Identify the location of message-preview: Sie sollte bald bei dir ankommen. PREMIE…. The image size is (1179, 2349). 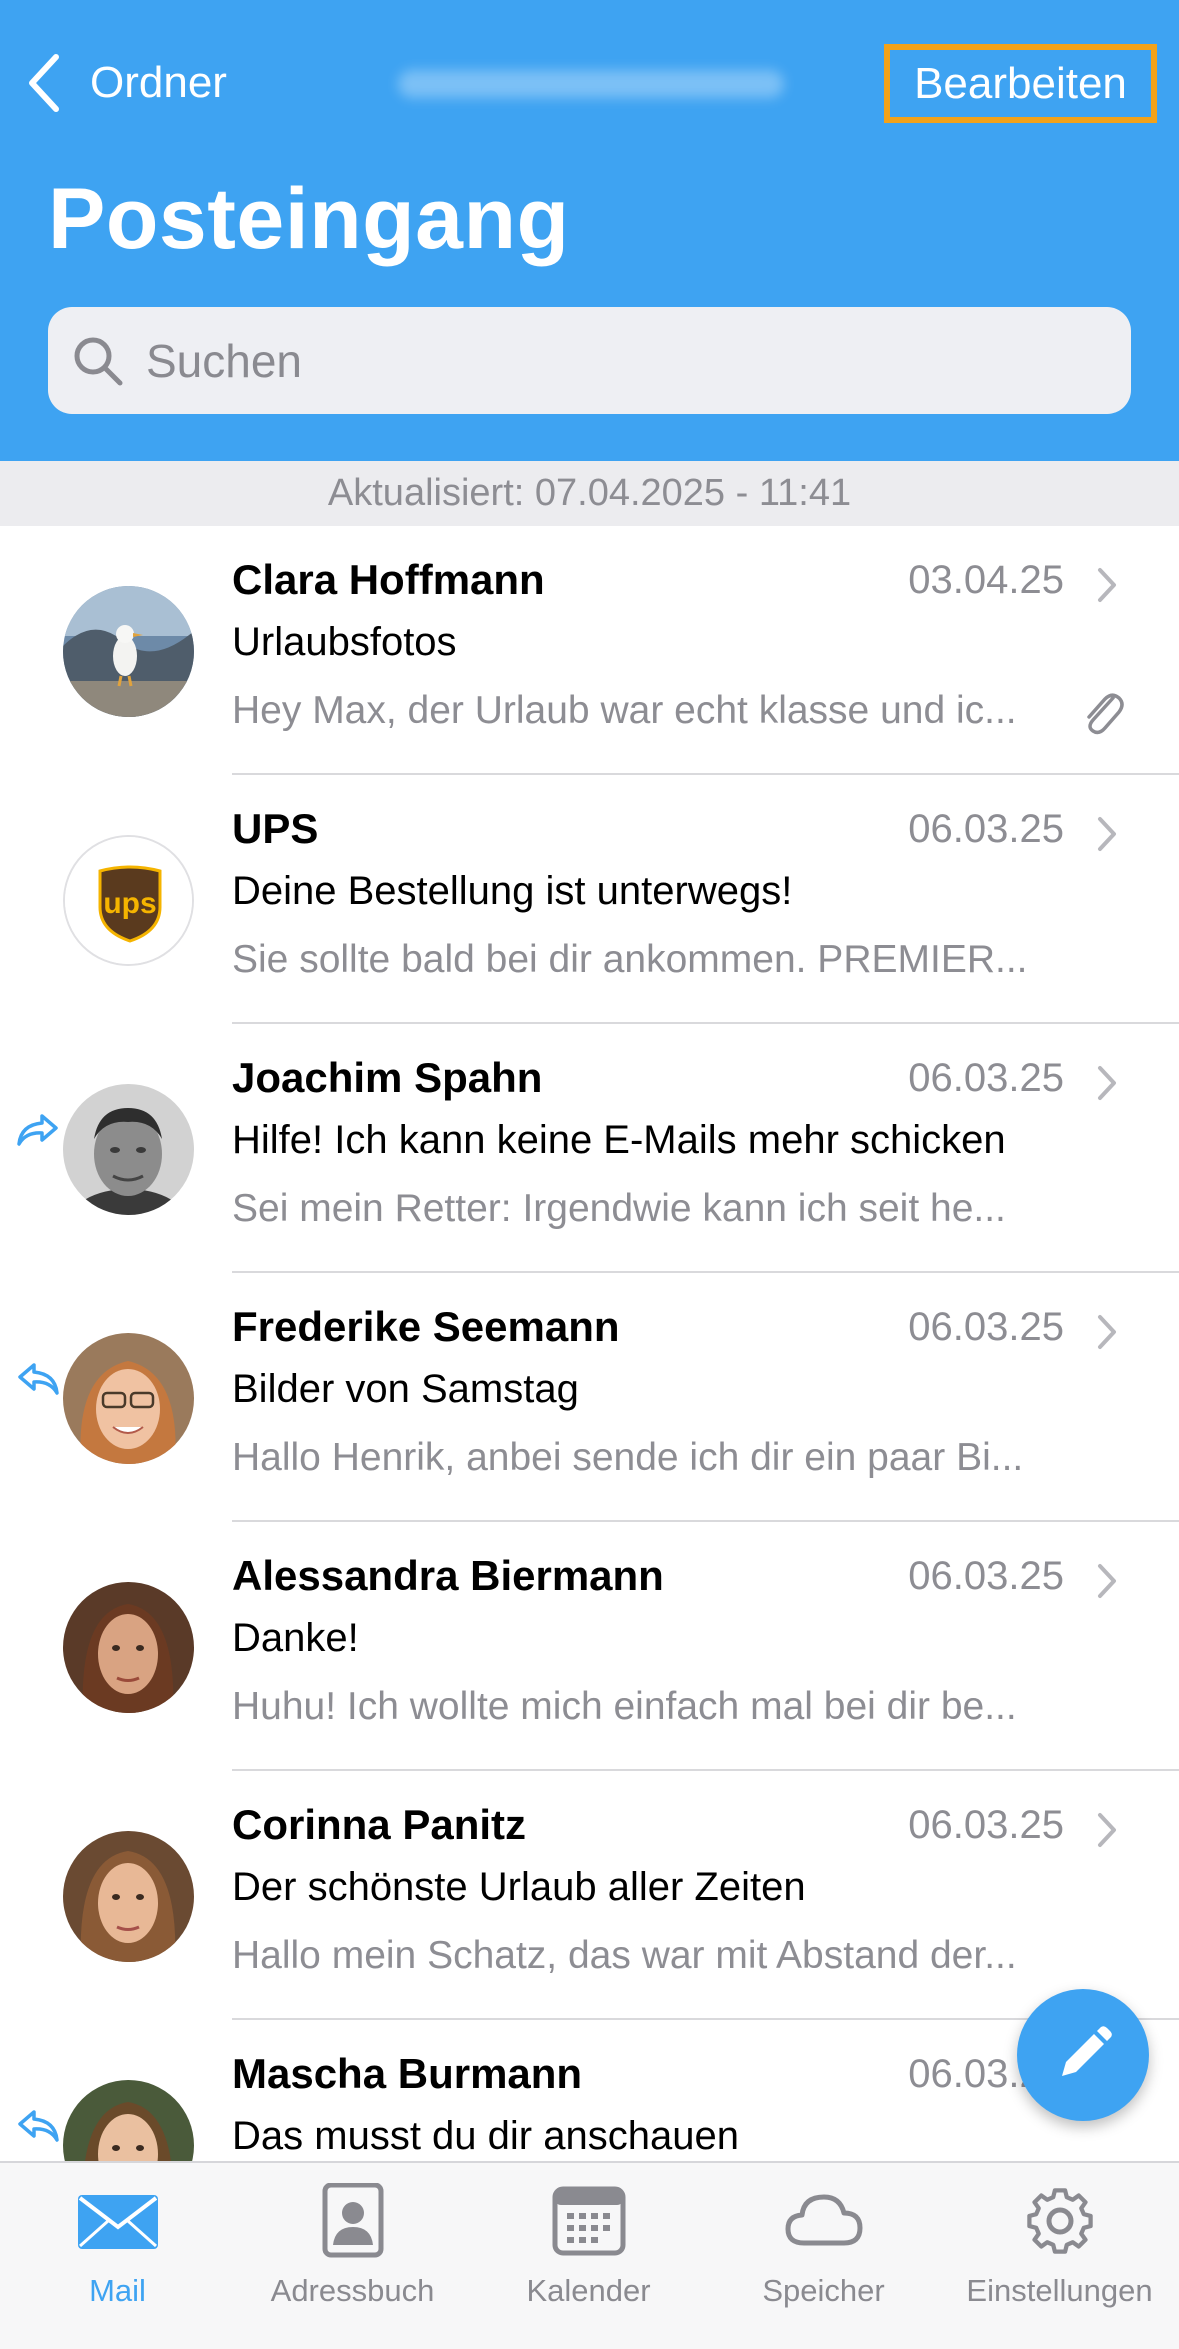
(630, 959).